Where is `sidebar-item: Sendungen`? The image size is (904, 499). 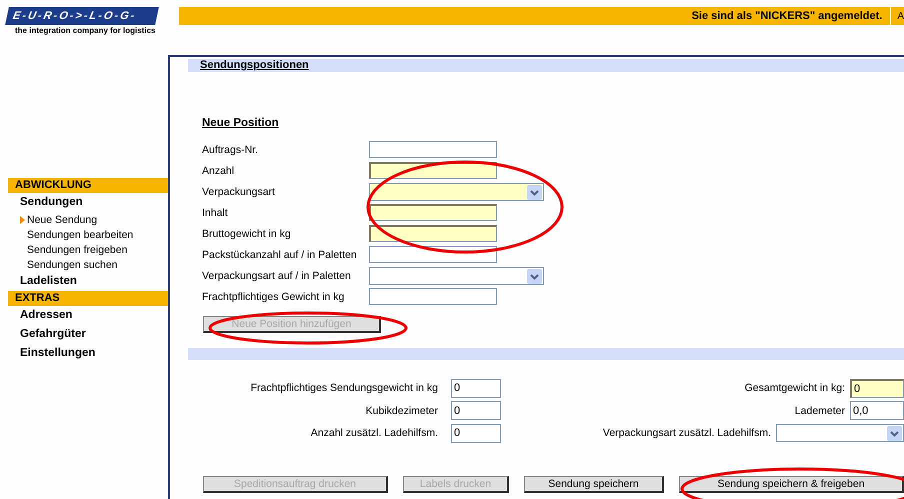 sidebar-item: Sendungen is located at coordinates (88, 202).